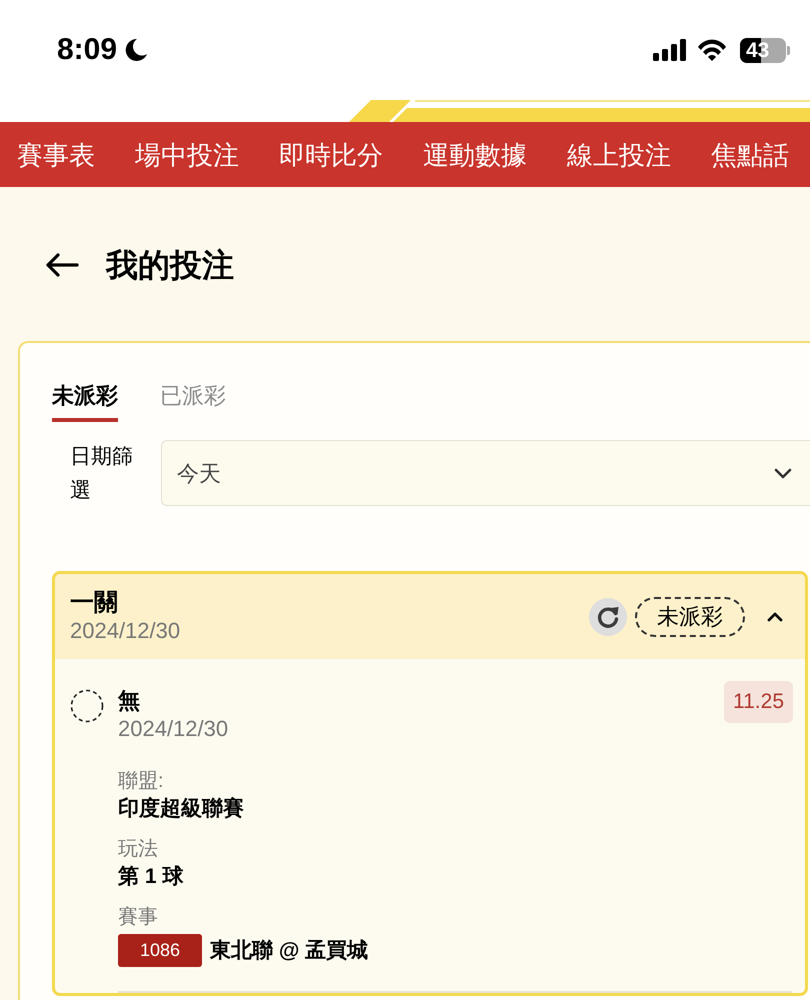 This screenshot has height=1000, width=810. Describe the element at coordinates (758, 702) in the screenshot. I see `odds-badge: 11.25` at that location.